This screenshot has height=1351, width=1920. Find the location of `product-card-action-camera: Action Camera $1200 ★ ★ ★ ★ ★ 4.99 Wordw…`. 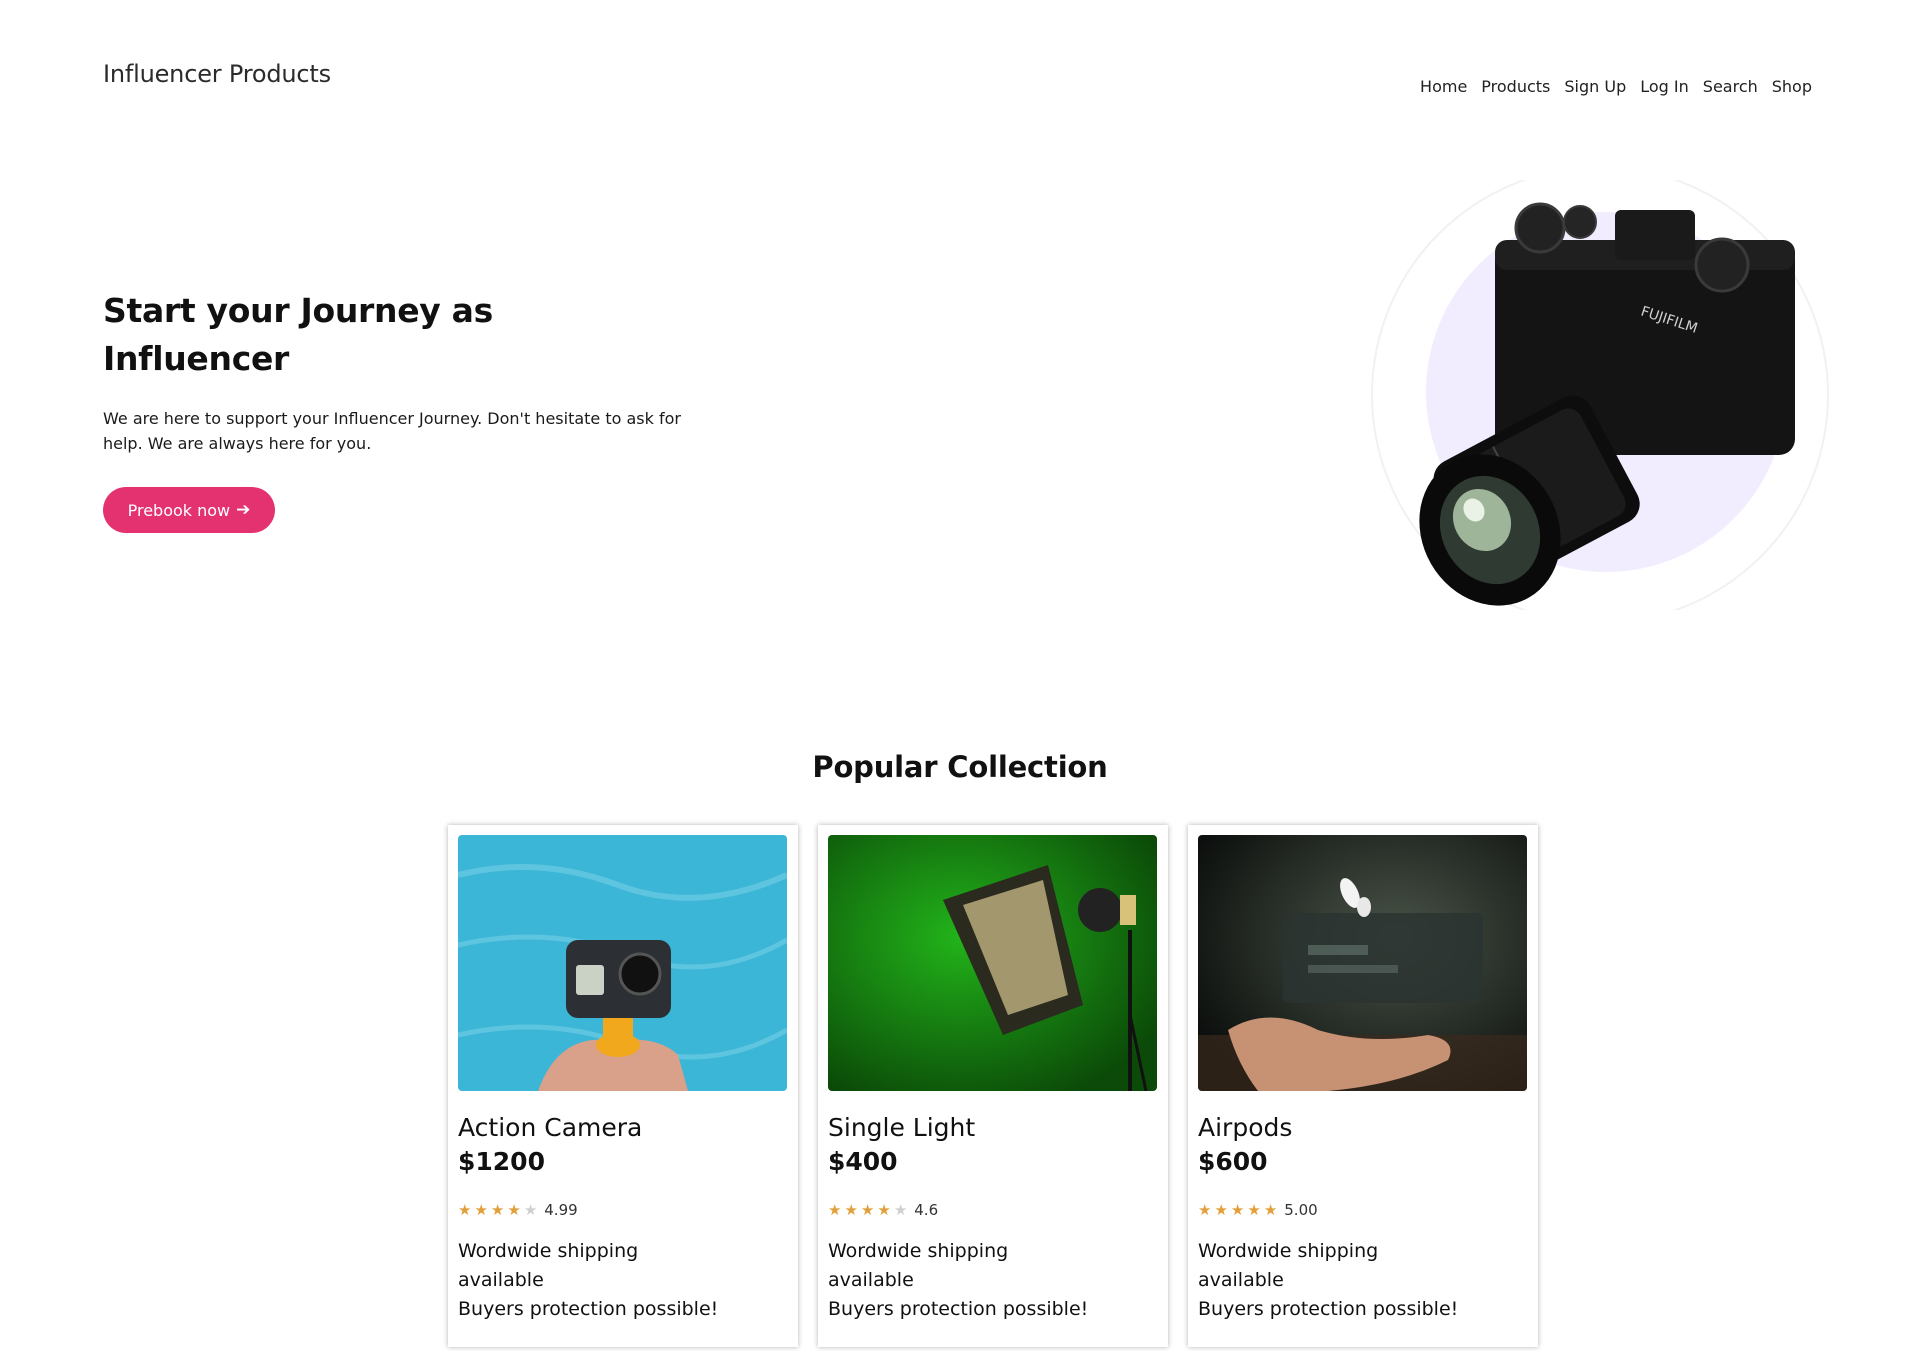

product-card-action-camera: Action Camera $1200 ★ ★ ★ ★ ★ 4.99 Wordw… is located at coordinates (623, 1086).